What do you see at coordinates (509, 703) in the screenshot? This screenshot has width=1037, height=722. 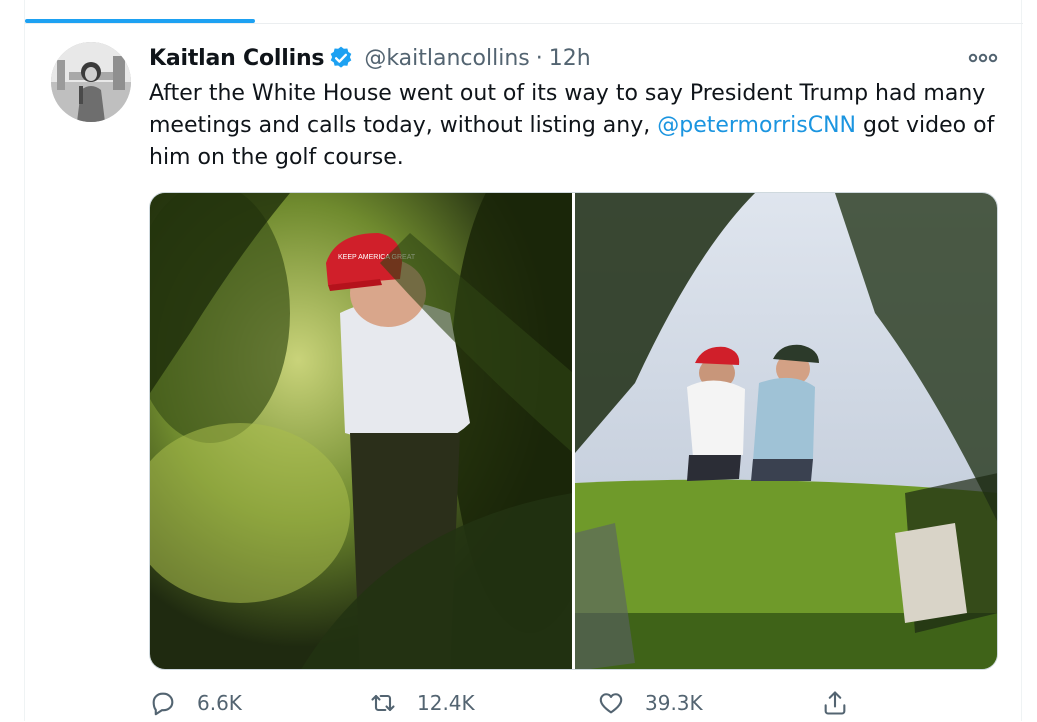 I see `tweet-actions: 6.6K 12.4K 39.3K` at bounding box center [509, 703].